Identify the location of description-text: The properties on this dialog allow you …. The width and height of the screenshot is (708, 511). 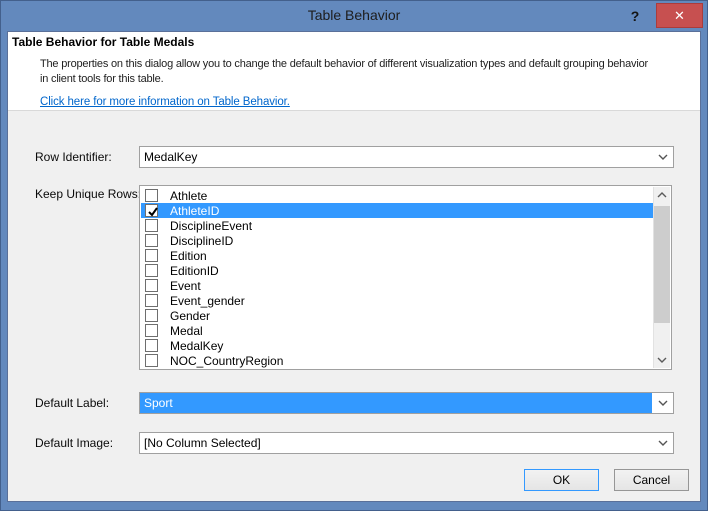
(344, 72).